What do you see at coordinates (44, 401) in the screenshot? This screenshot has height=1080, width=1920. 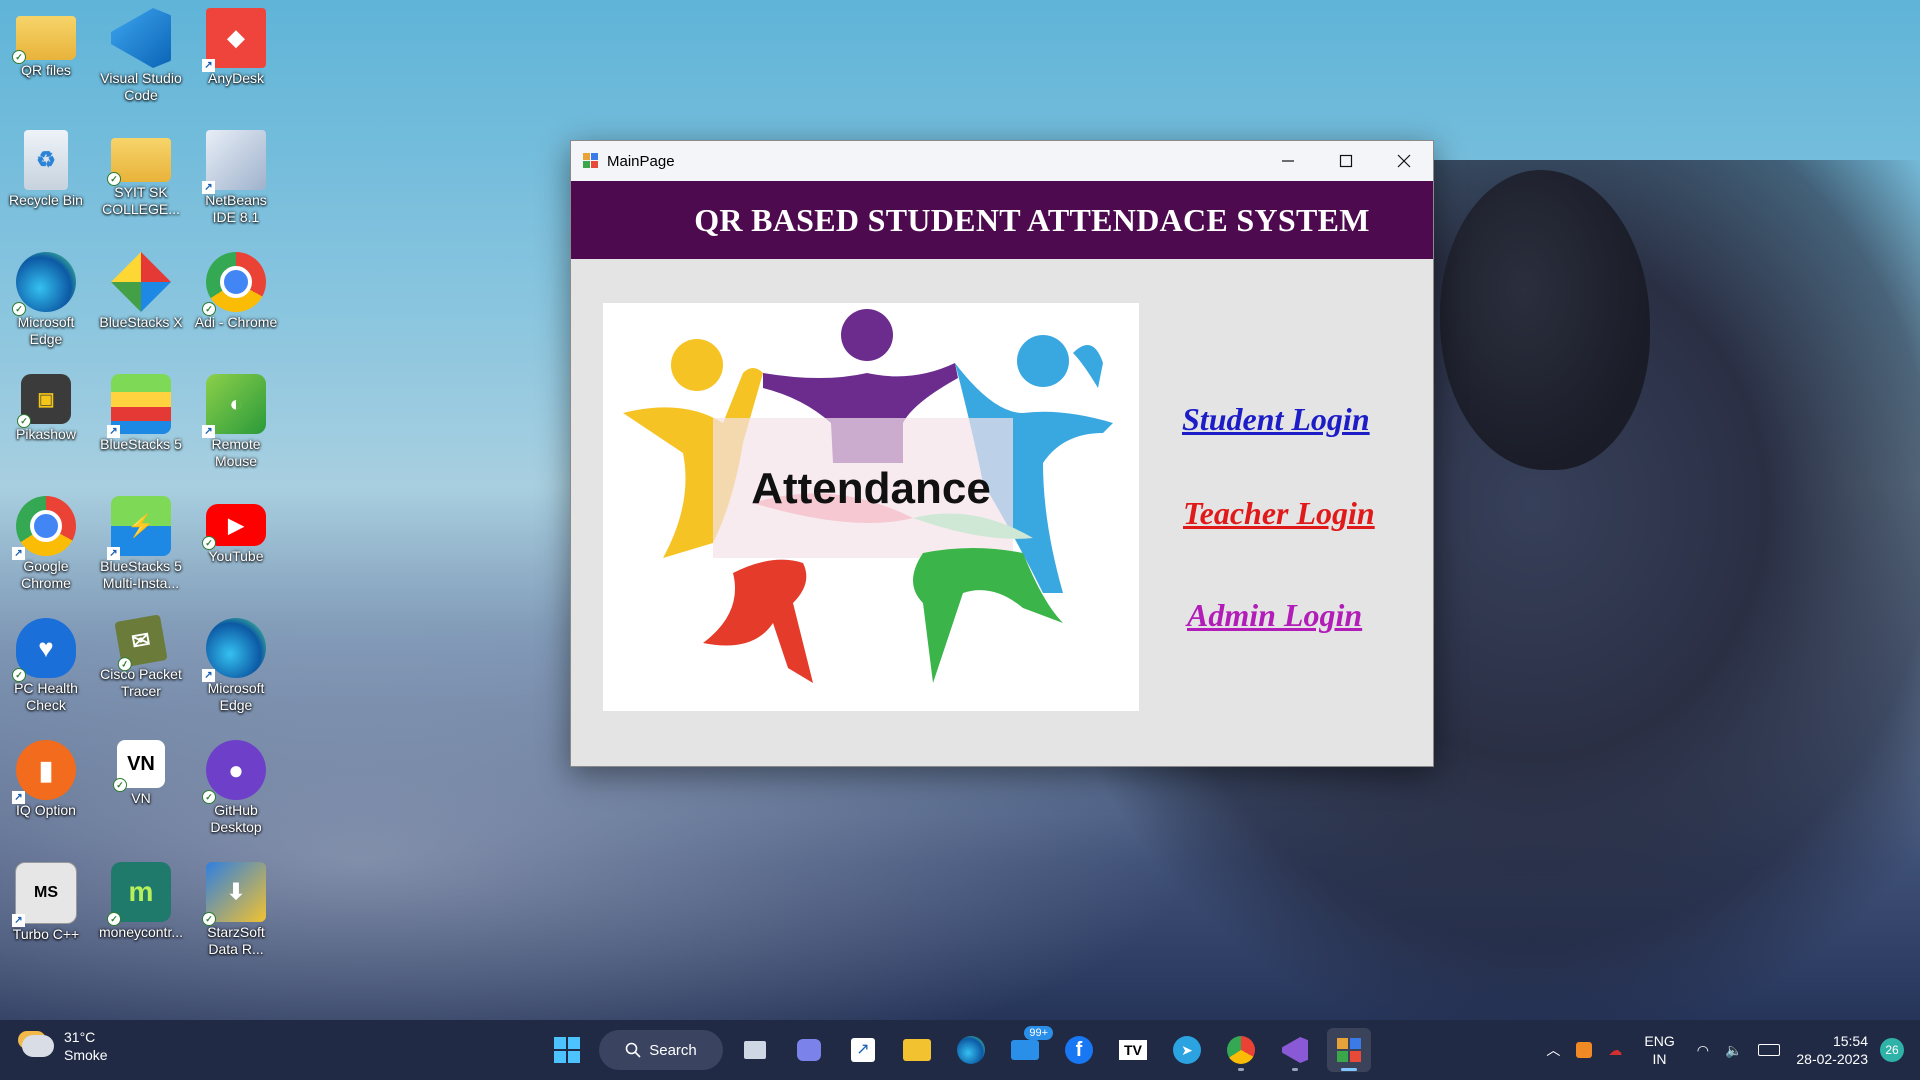 I see `pikashow-icon: ▣ ✓` at bounding box center [44, 401].